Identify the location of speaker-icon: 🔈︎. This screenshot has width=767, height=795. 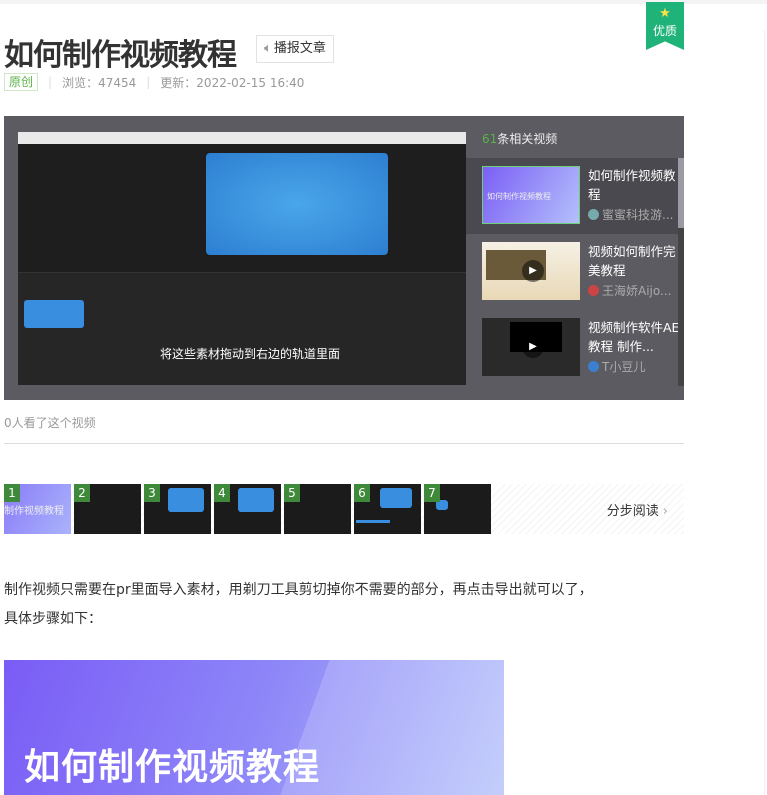
(268, 48).